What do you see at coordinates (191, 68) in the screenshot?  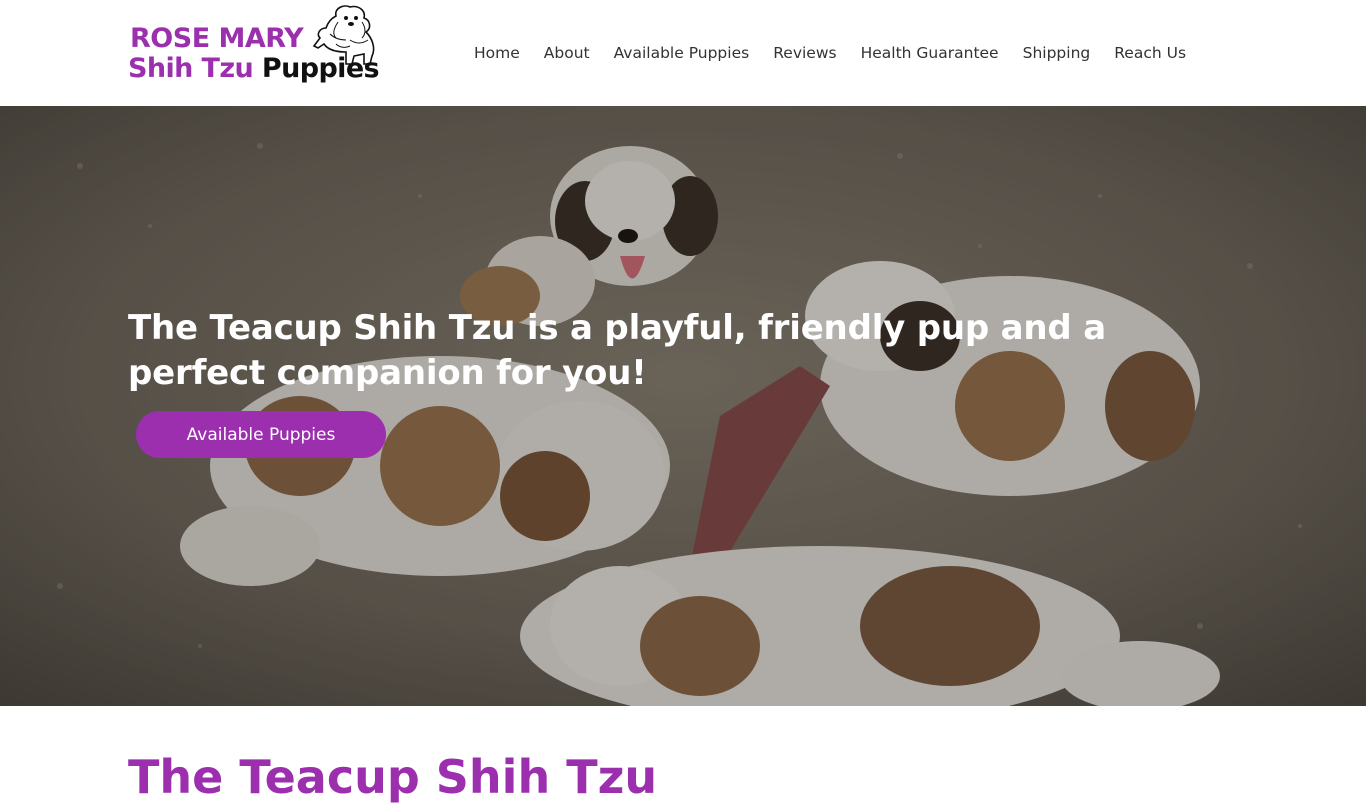 I see `logo-text-shih-tzu: Shih Tzu` at bounding box center [191, 68].